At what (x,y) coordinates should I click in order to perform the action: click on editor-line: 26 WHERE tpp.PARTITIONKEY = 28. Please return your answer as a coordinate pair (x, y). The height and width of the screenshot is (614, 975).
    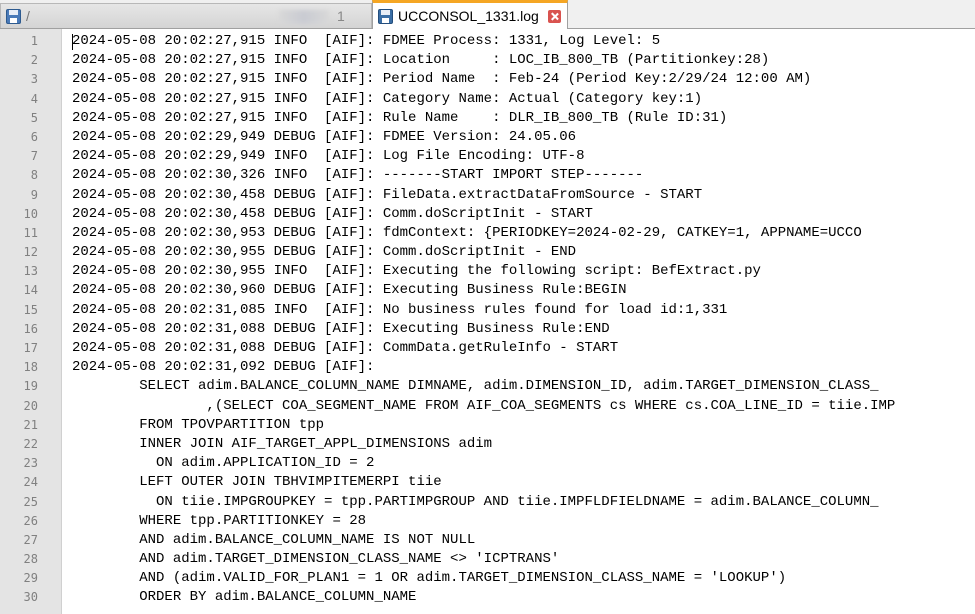
    Looking at the image, I should click on (487, 521).